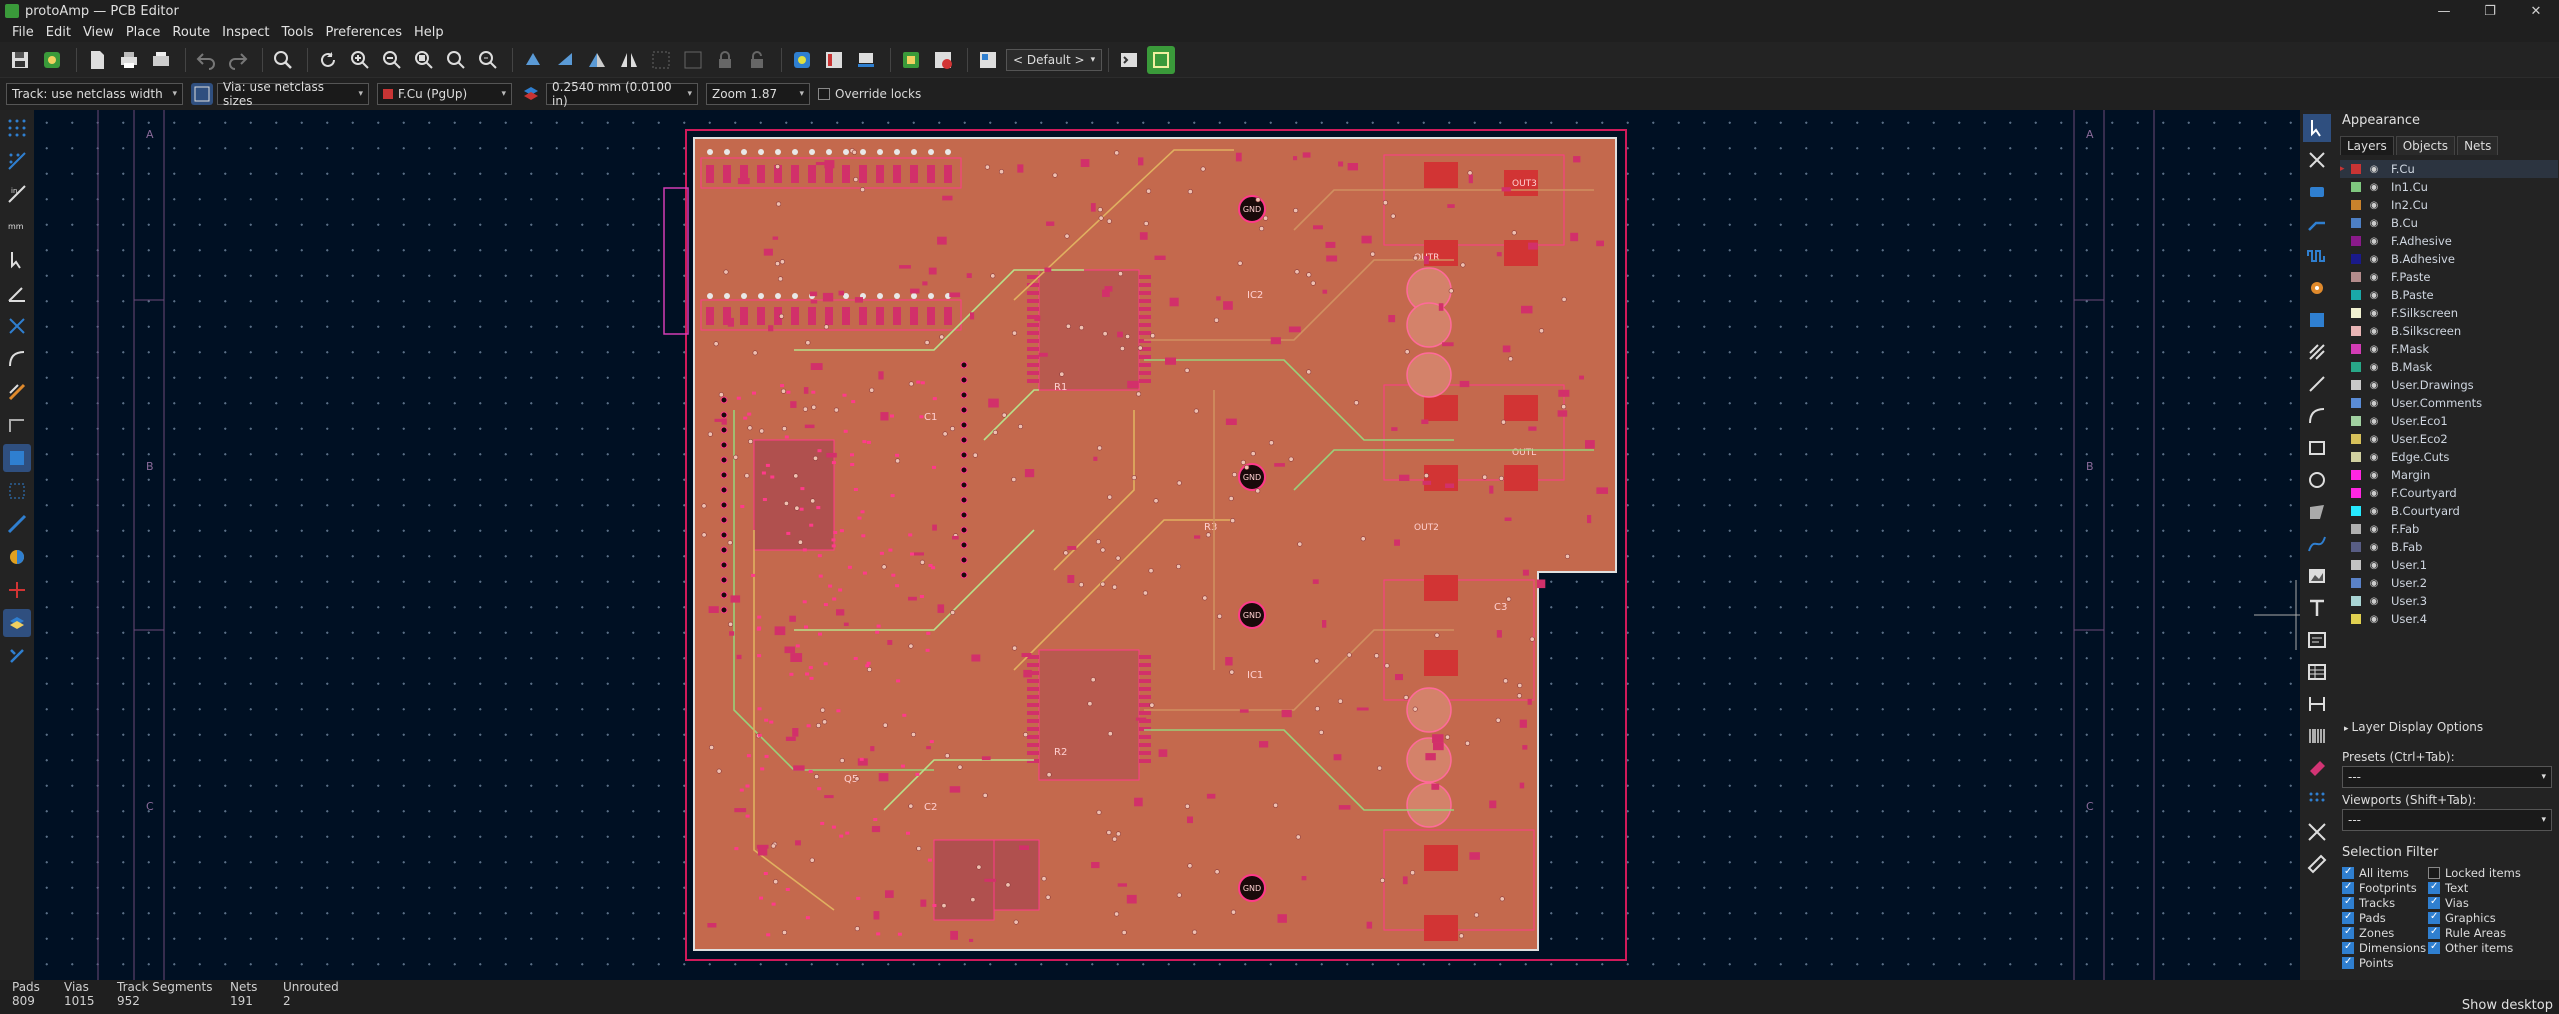 This screenshot has height=1014, width=2559. I want to click on layer-row: ▸ ◉ F.Cu, so click(2449, 169).